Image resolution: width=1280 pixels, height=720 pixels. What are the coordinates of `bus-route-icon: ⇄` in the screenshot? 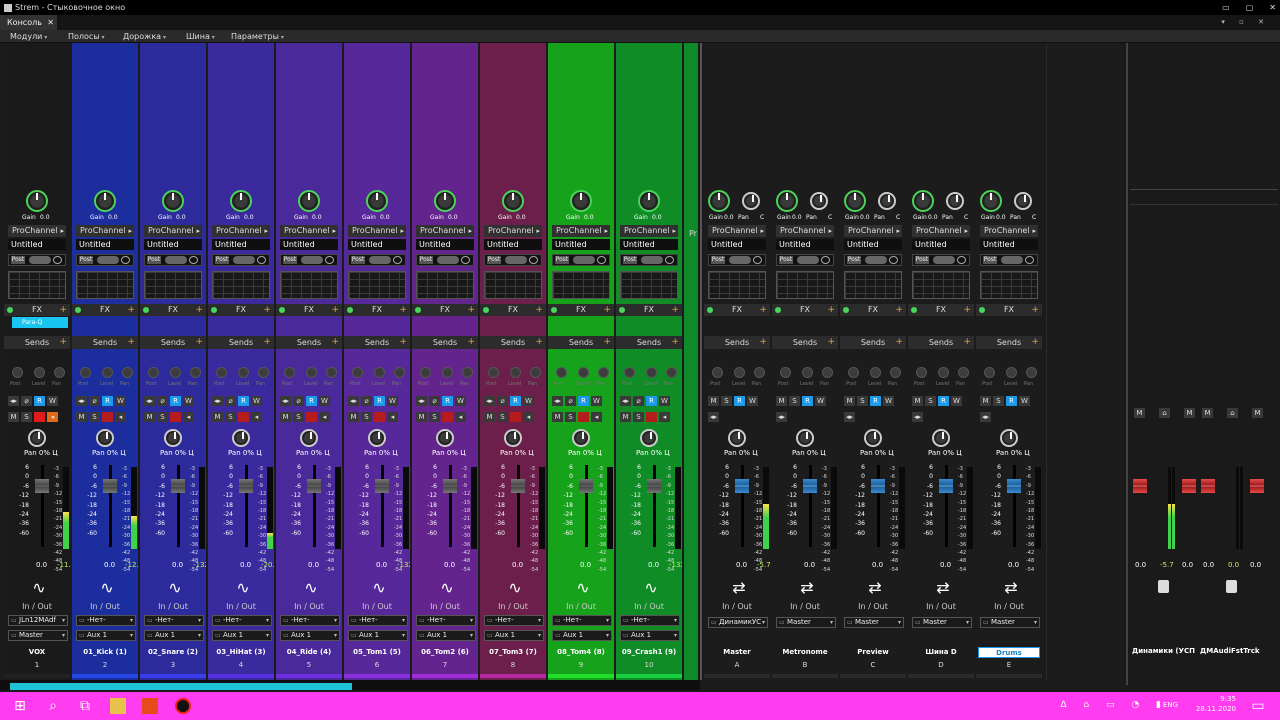 It's located at (739, 587).